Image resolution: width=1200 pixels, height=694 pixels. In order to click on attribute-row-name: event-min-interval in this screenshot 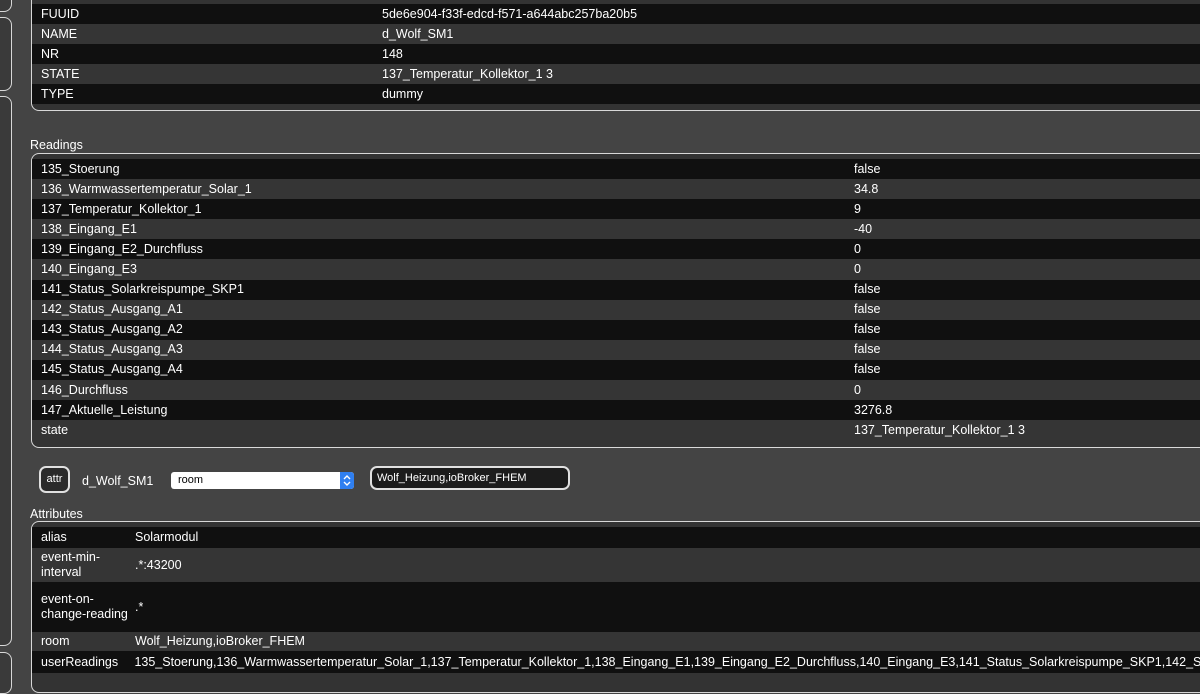, I will do `click(83, 565)`.